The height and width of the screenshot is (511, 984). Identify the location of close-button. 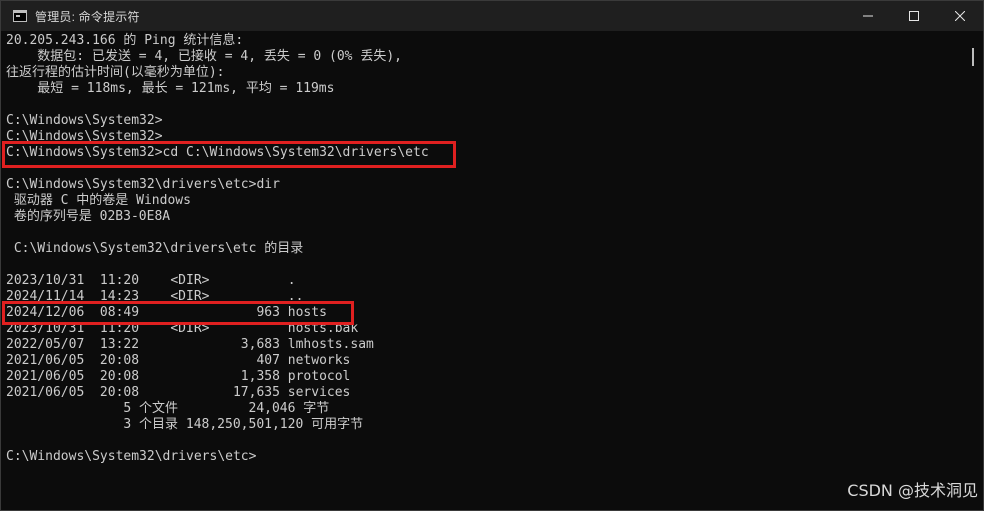
(960, 16).